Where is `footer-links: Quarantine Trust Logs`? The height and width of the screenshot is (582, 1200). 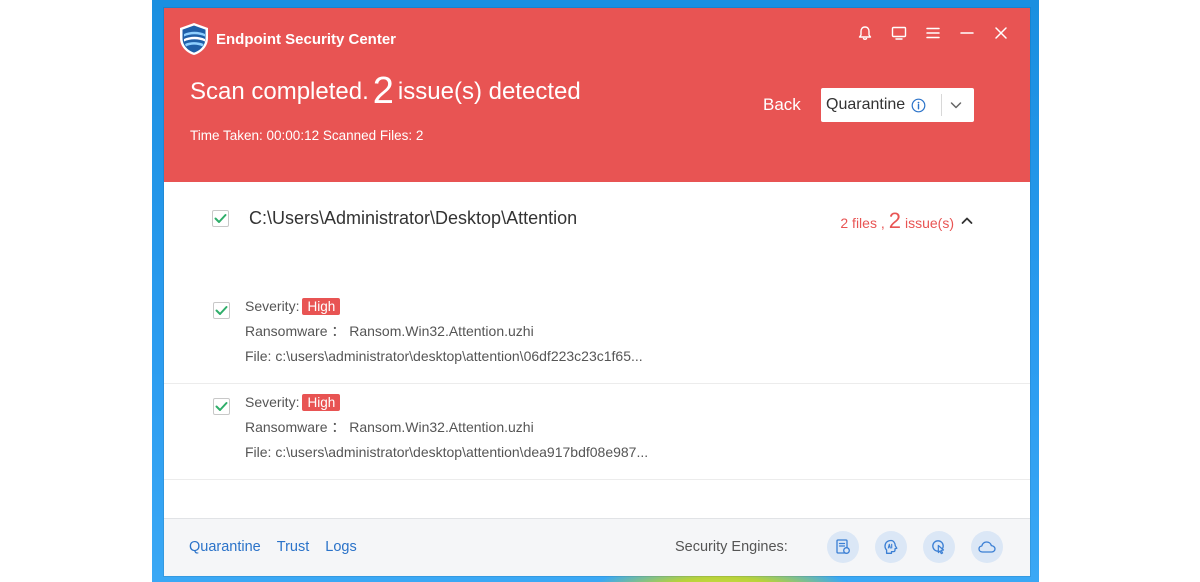 footer-links: Quarantine Trust Logs is located at coordinates (281, 547).